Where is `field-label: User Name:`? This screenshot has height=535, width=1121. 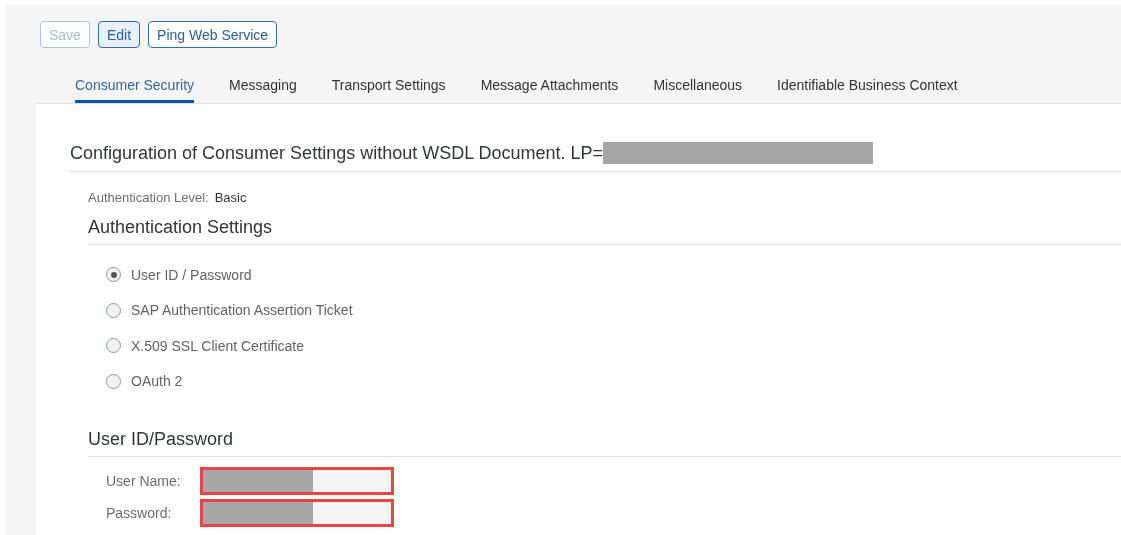 field-label: User Name: is located at coordinates (144, 481).